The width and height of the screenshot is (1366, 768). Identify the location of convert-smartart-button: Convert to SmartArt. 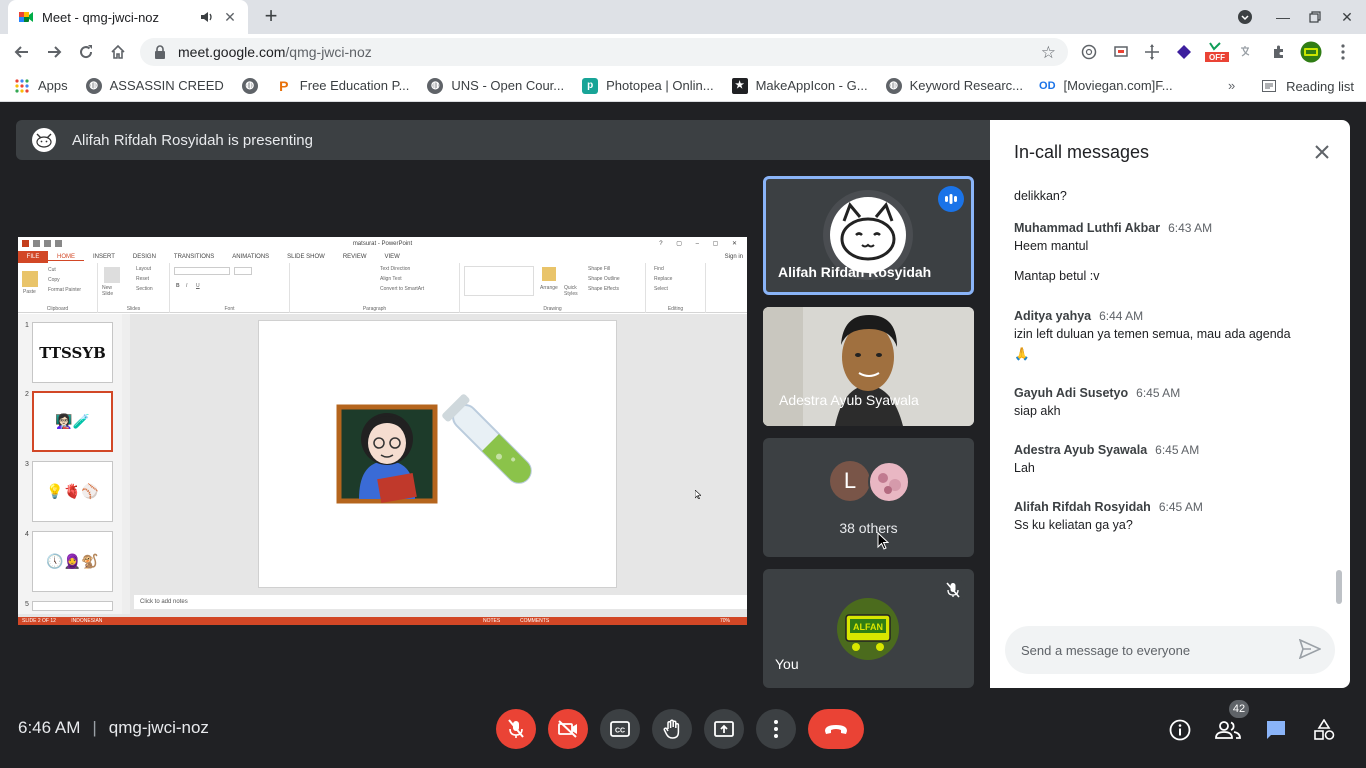
(402, 289).